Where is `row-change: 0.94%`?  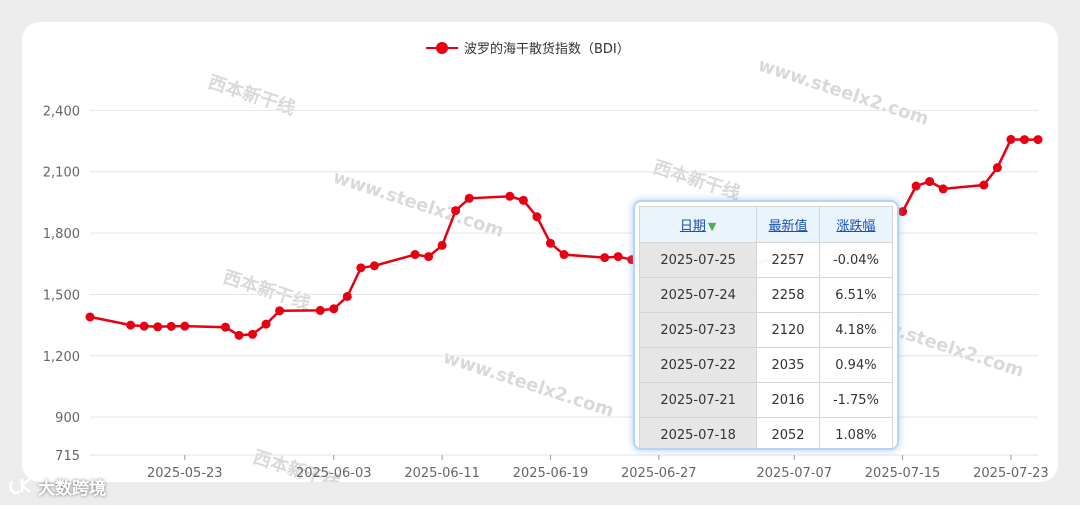
row-change: 0.94% is located at coordinates (856, 365).